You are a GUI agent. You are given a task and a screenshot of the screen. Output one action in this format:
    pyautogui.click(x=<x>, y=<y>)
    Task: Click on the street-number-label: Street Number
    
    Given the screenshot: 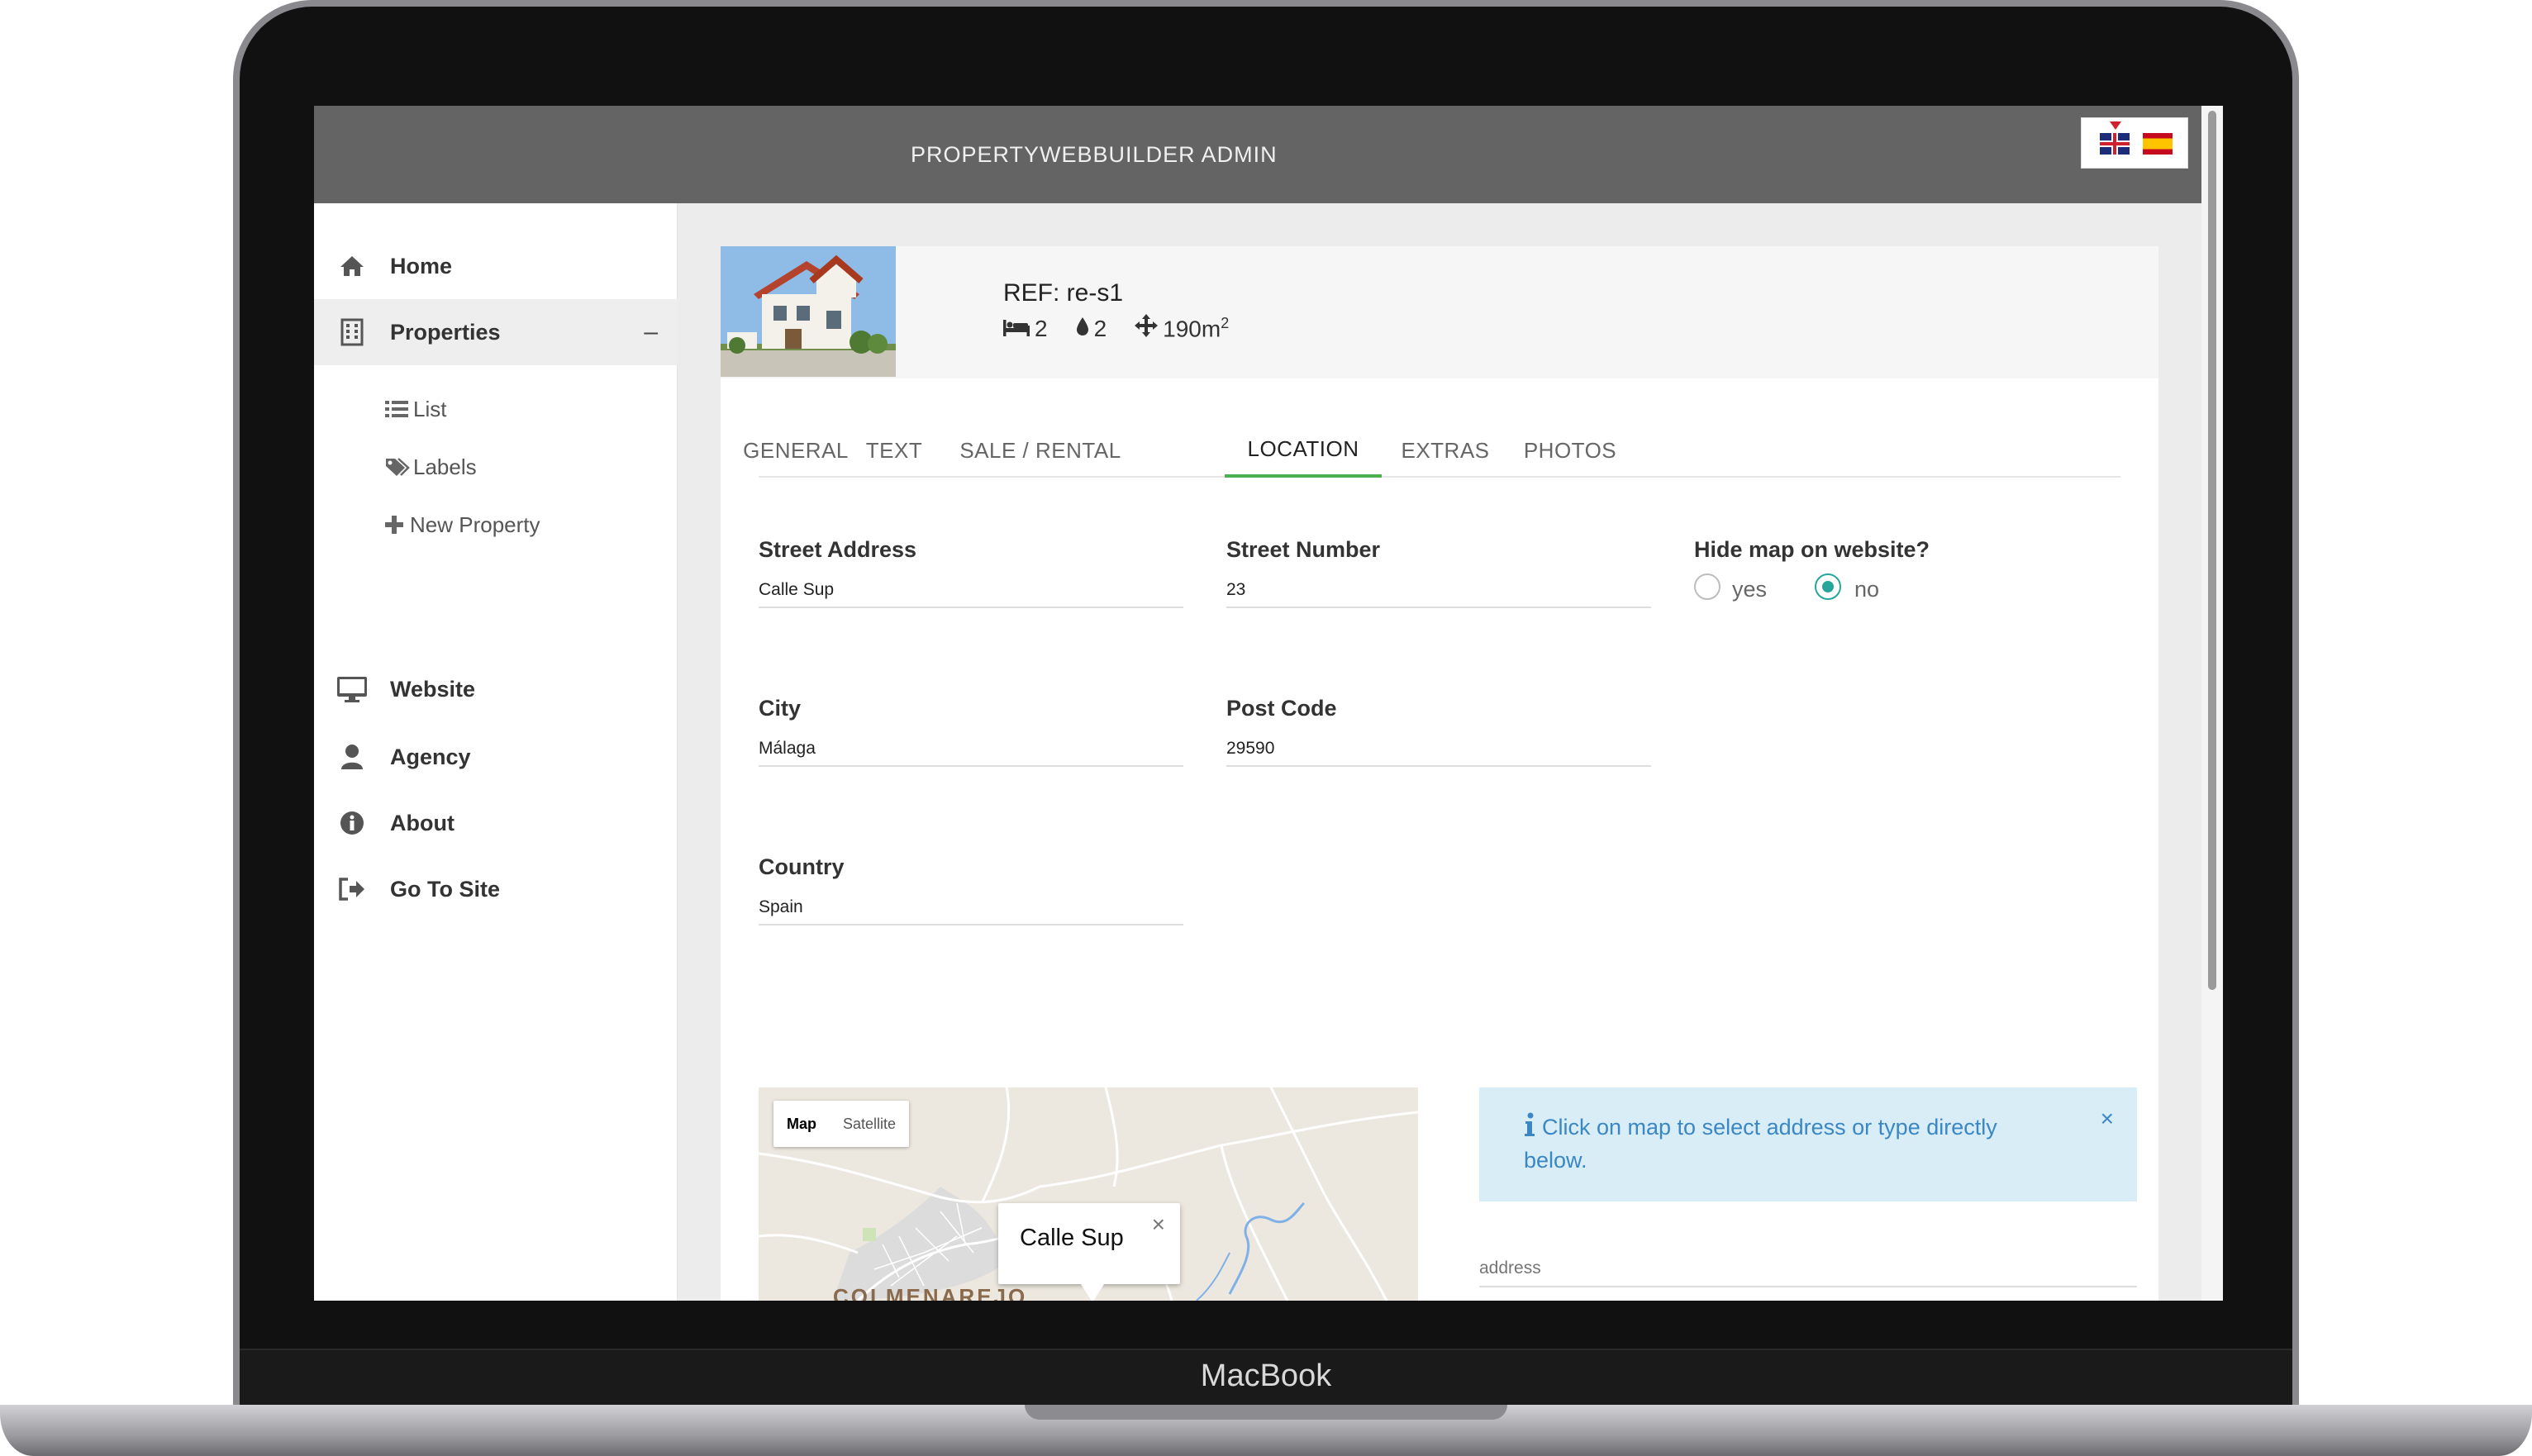 What is the action you would take?
    pyautogui.click(x=1303, y=549)
    